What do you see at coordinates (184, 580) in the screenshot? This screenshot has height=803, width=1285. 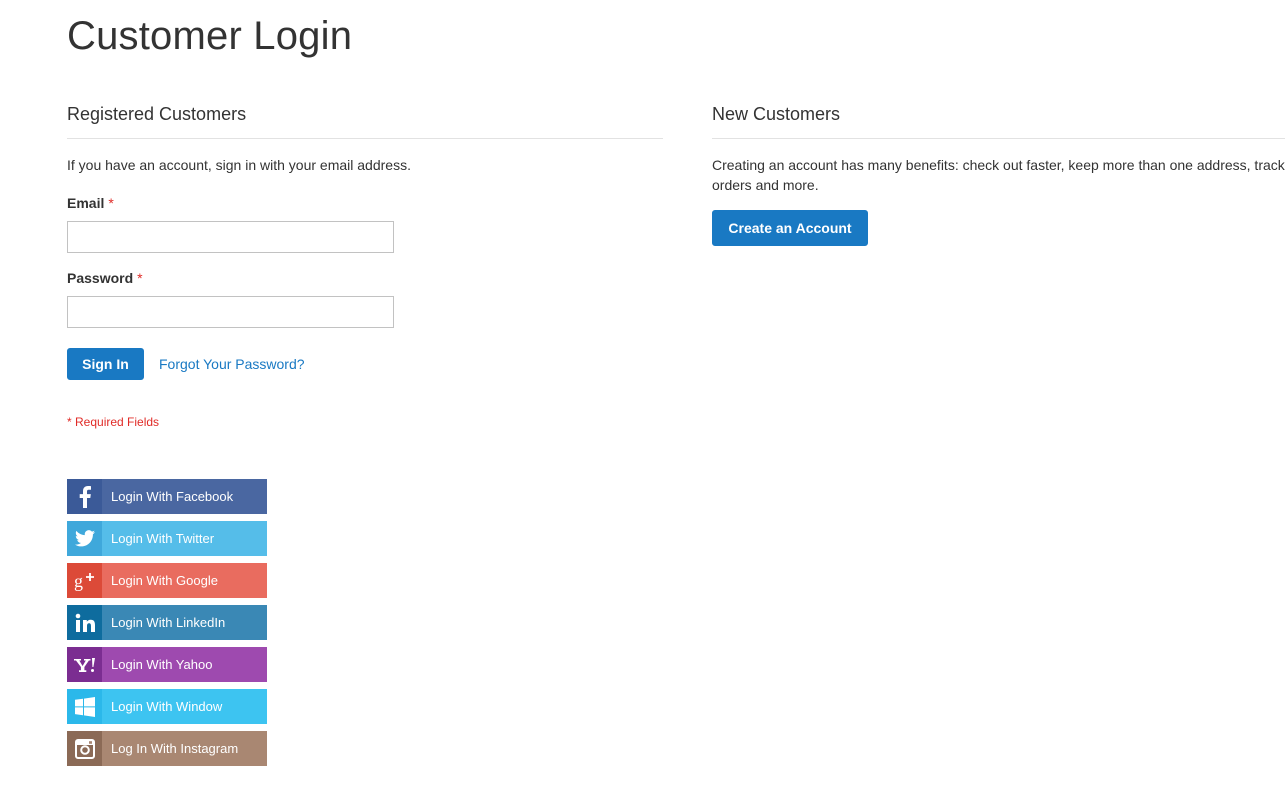 I see `google-login-label: Login With Google` at bounding box center [184, 580].